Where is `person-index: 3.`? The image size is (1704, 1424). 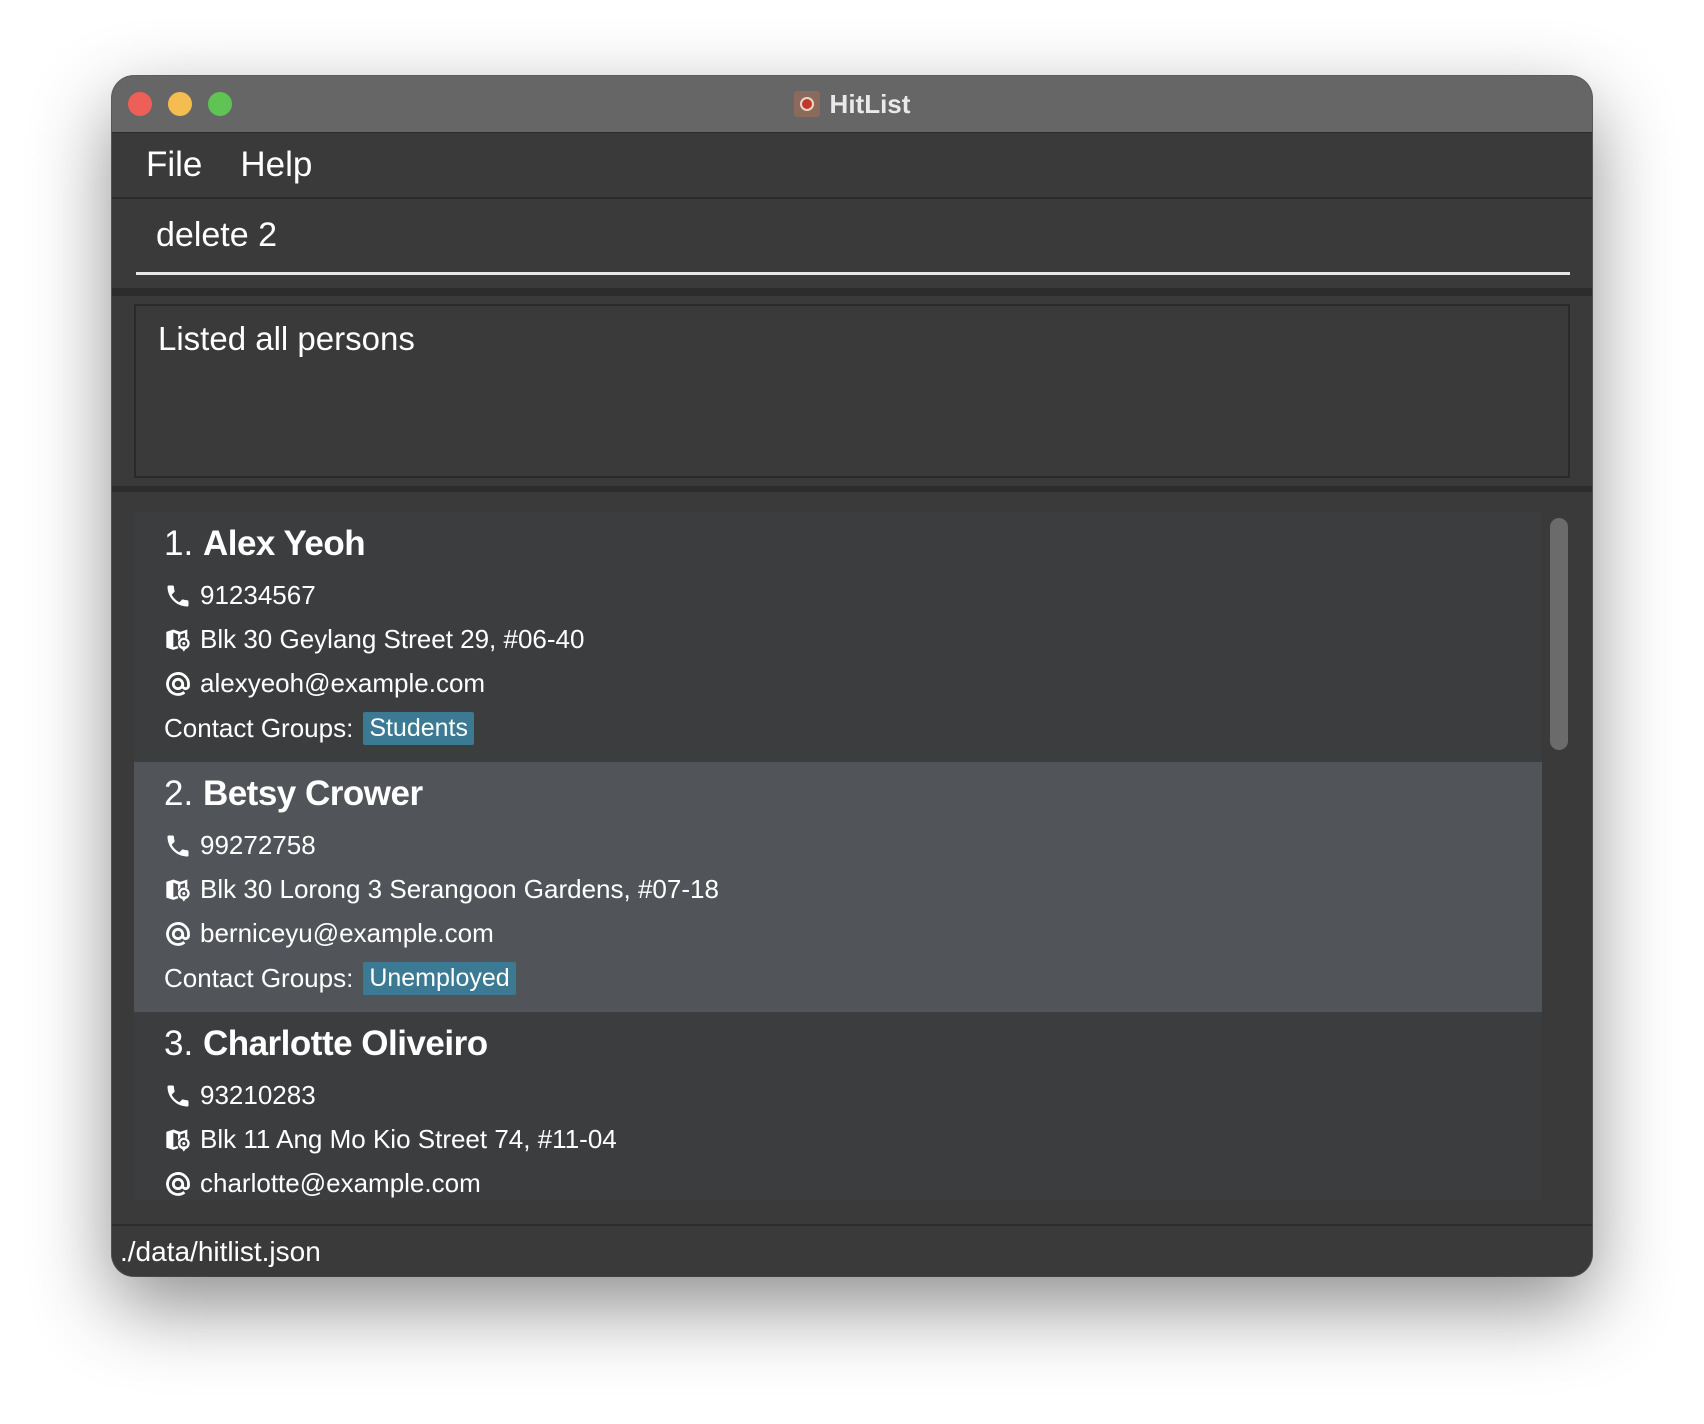 person-index: 3. is located at coordinates (179, 1043).